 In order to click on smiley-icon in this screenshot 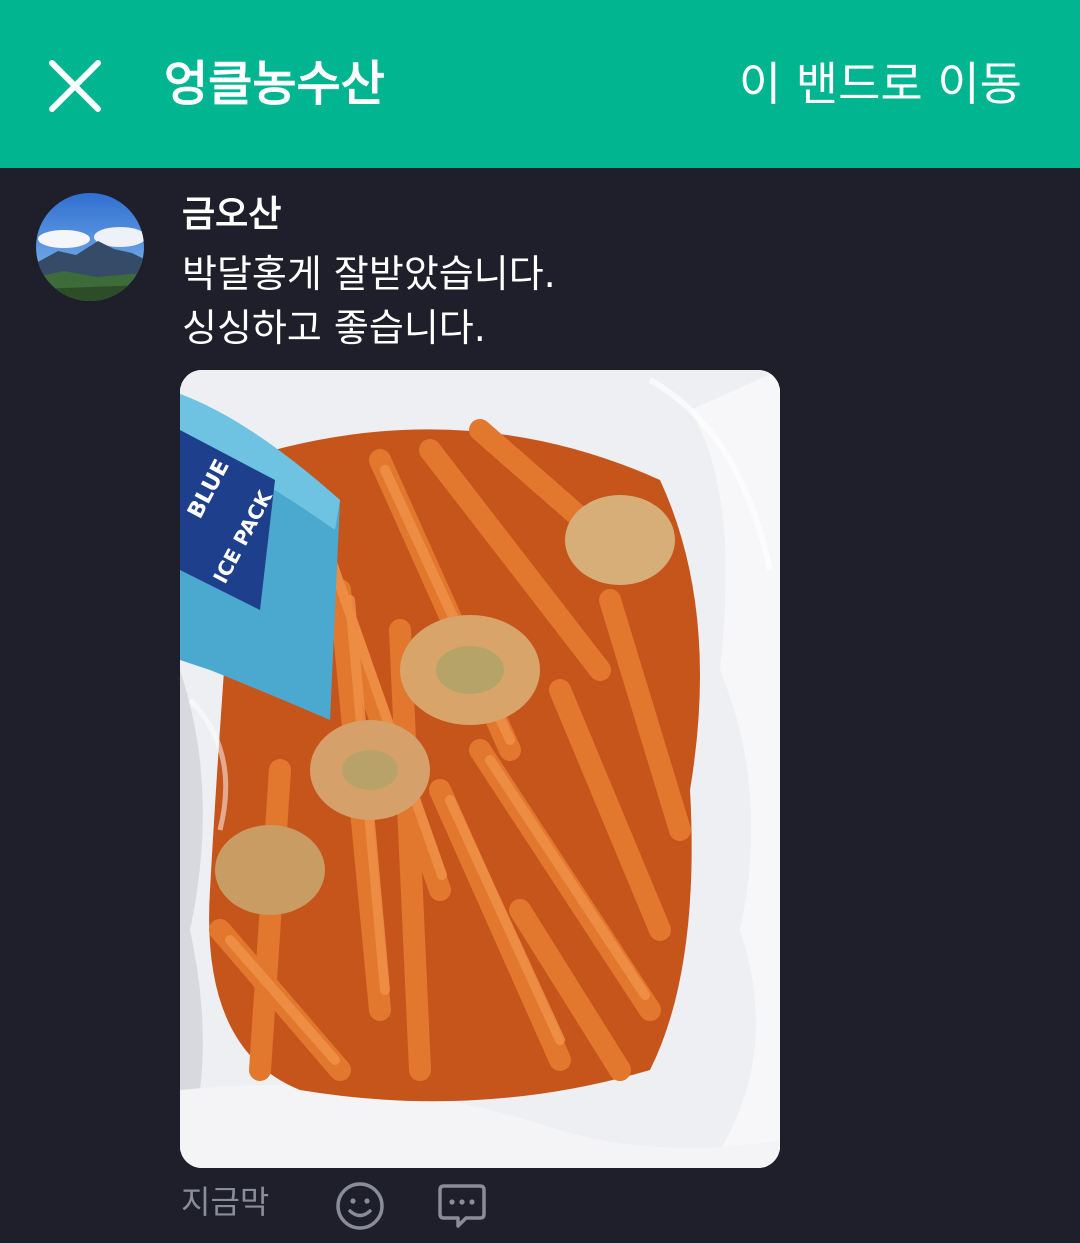, I will do `click(360, 1206)`.